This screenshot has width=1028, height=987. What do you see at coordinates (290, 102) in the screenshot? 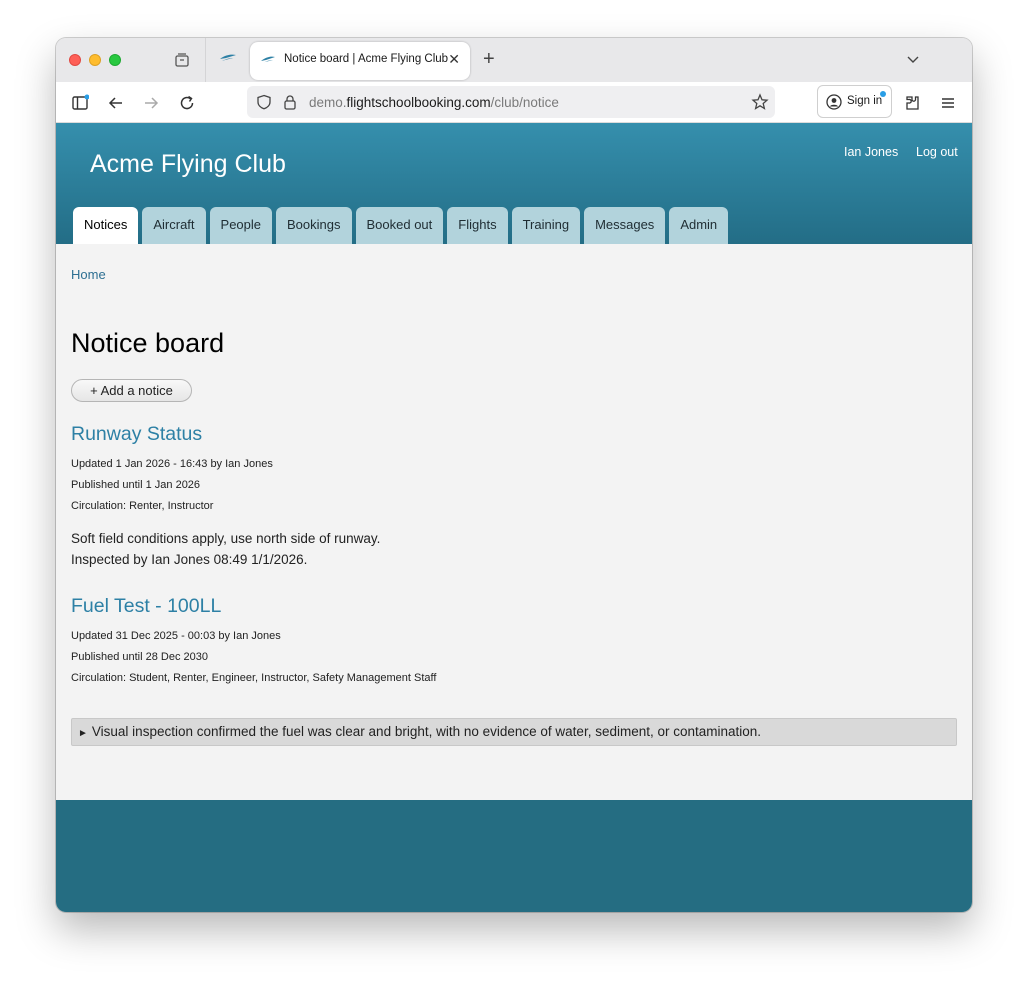
I see `lock-icon` at bounding box center [290, 102].